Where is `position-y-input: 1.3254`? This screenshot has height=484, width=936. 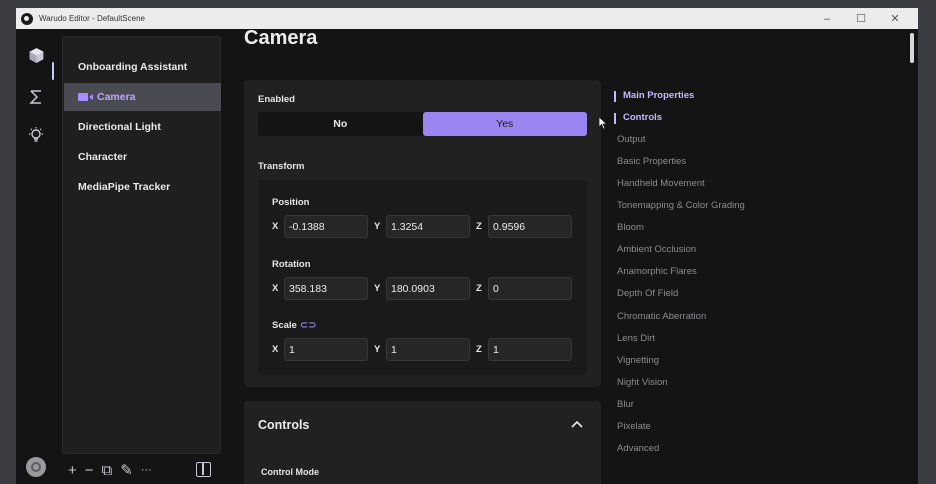
position-y-input: 1.3254 is located at coordinates (428, 226).